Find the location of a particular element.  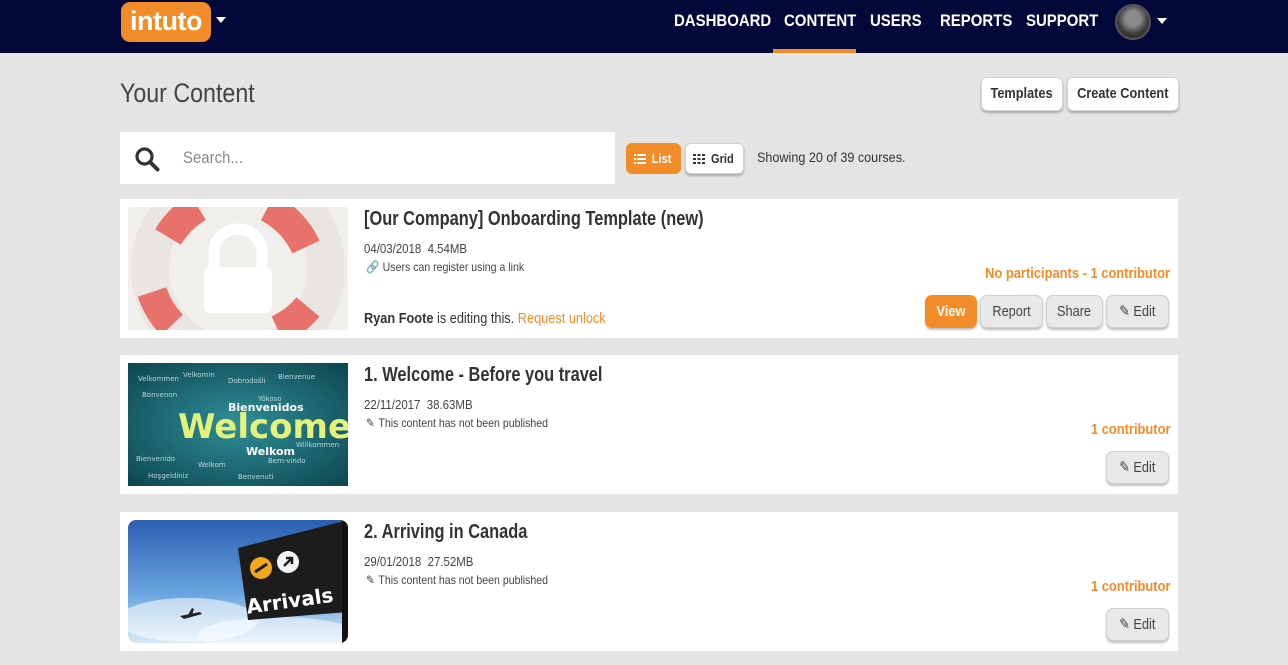

grid-view-toggle: Grid is located at coordinates (714, 158).